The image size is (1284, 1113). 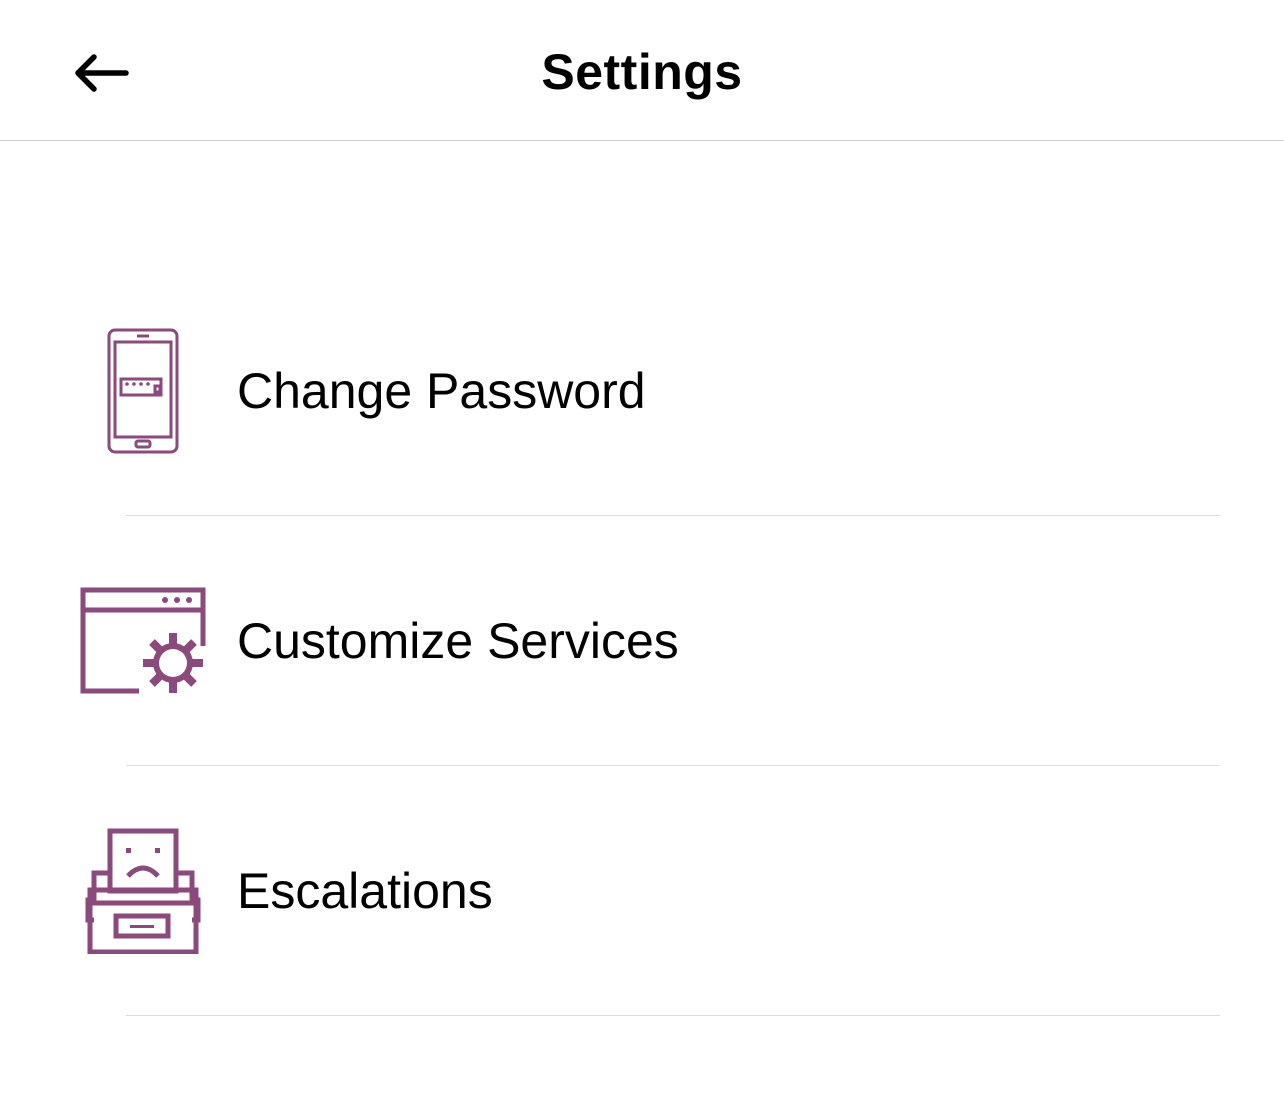 I want to click on settings-item-label: Change Password, so click(x=441, y=391).